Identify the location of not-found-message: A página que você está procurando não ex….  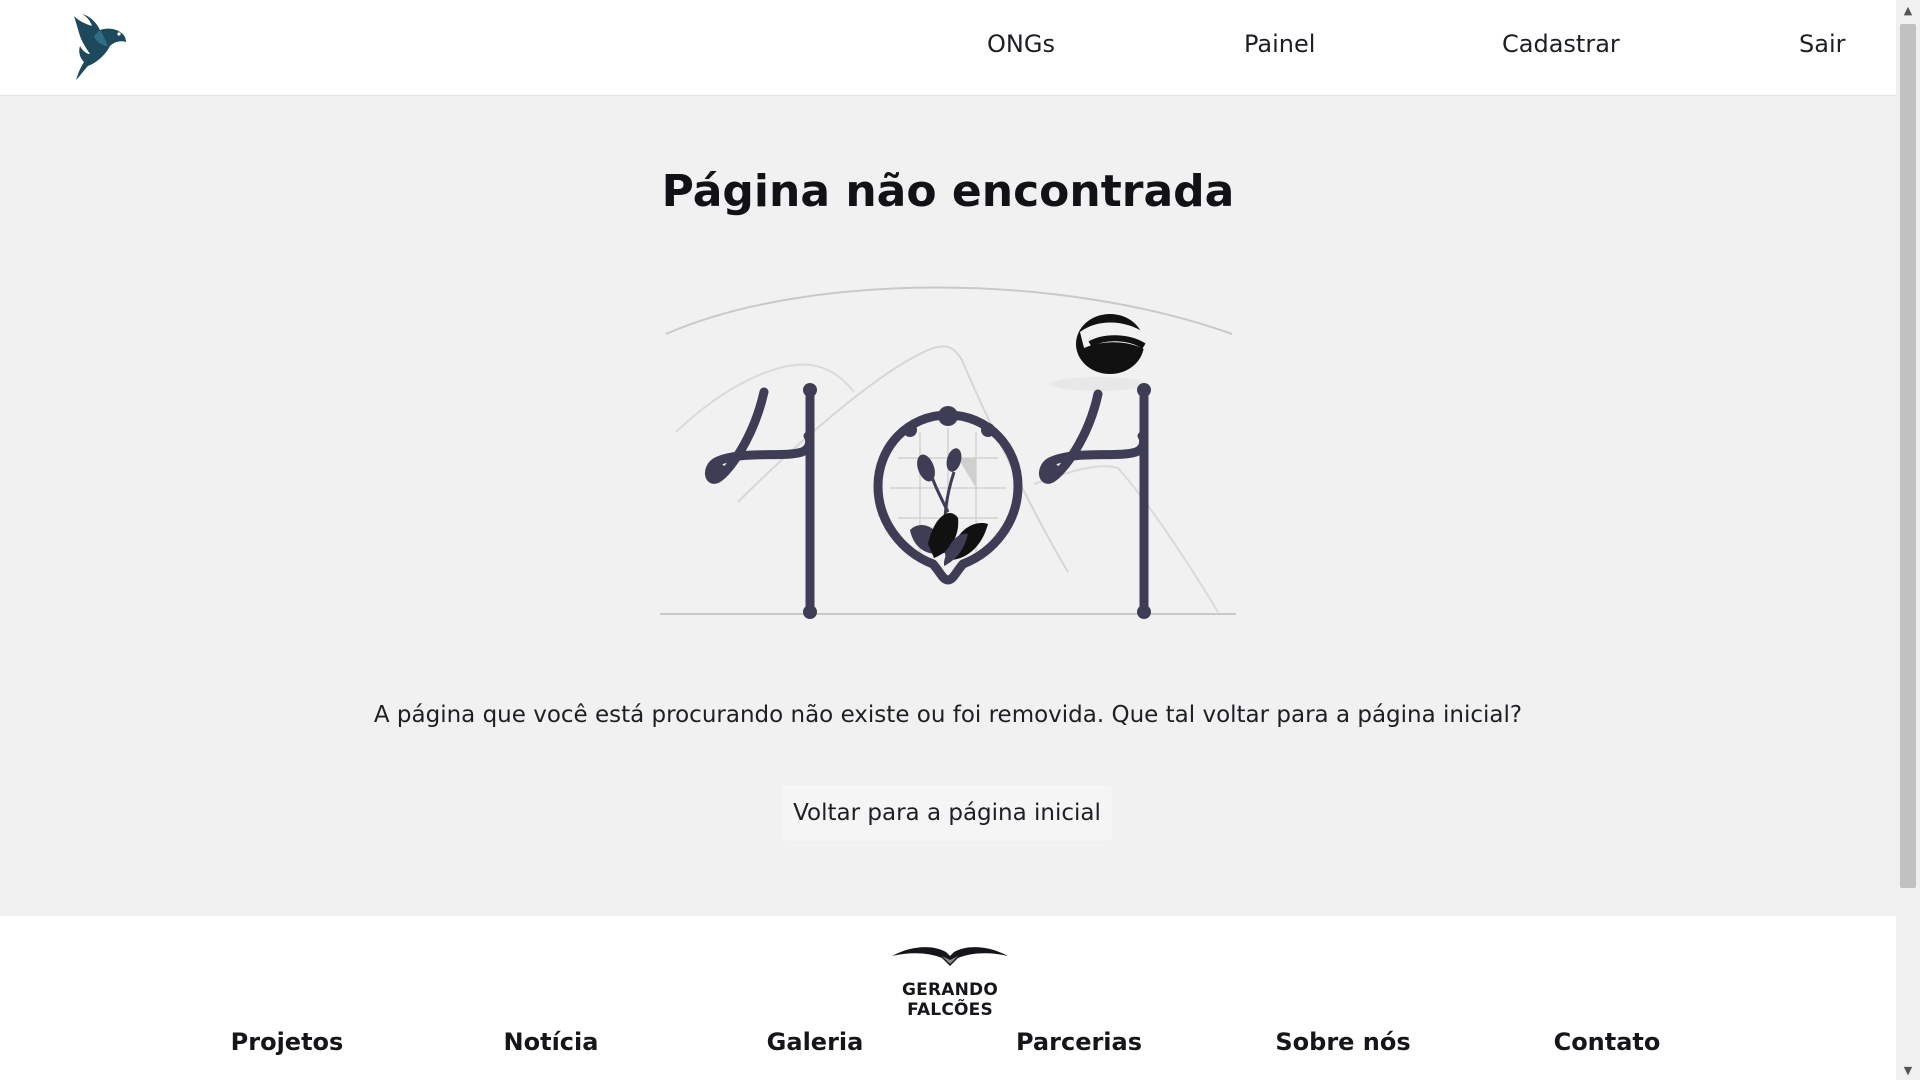
(948, 715).